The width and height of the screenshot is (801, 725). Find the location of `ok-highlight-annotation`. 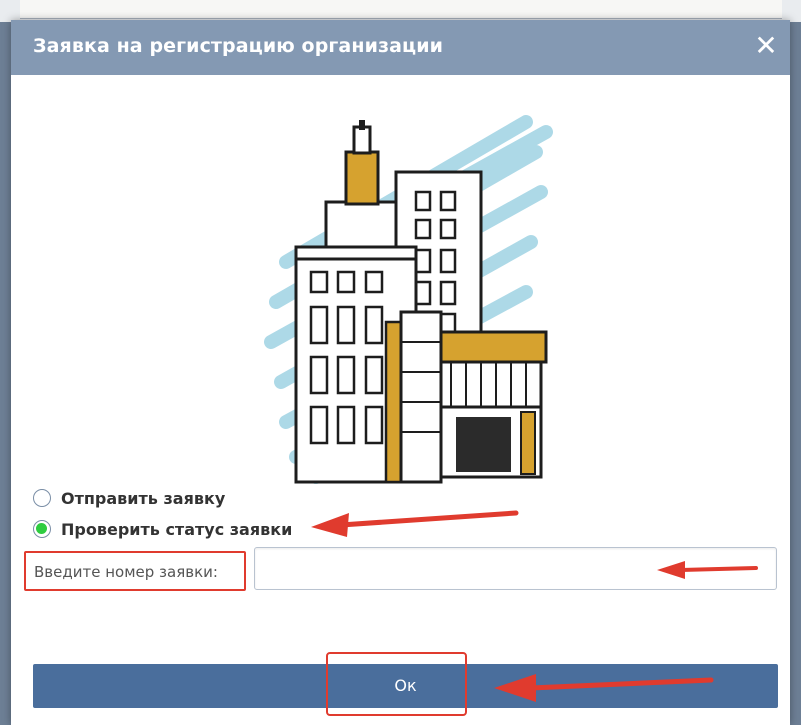

ok-highlight-annotation is located at coordinates (396, 684).